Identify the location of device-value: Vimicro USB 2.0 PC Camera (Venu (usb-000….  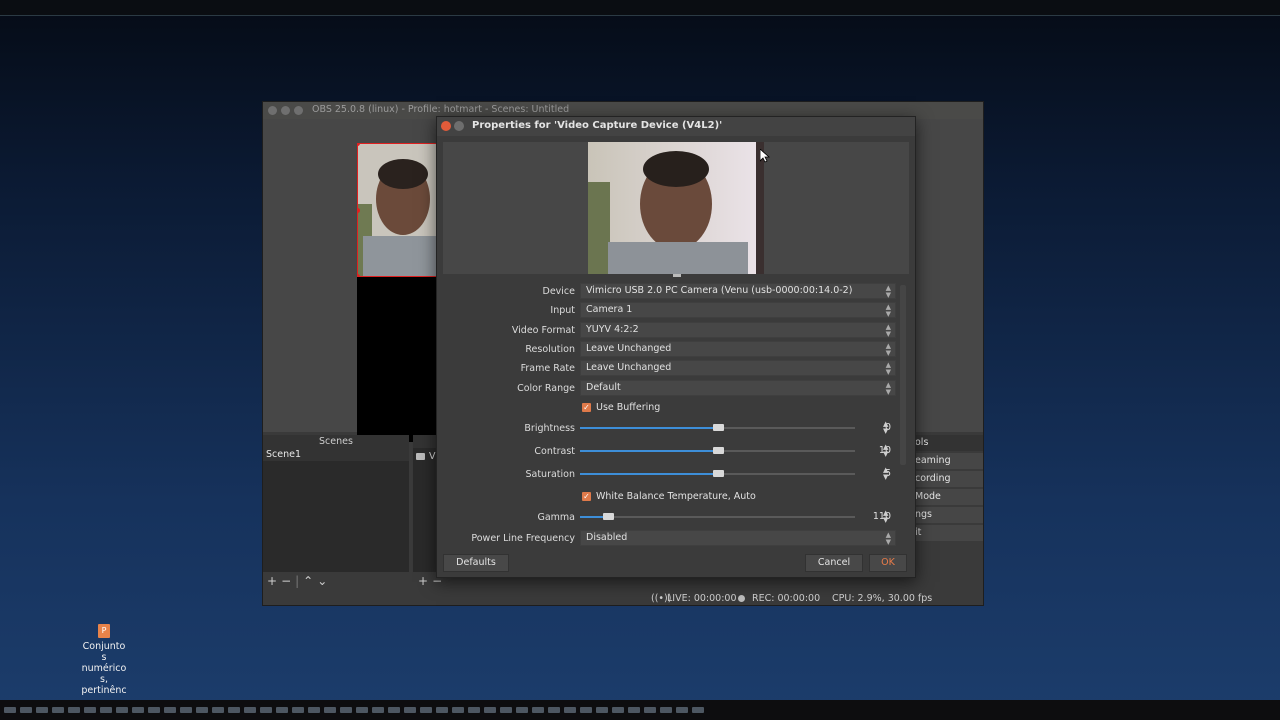
(719, 290).